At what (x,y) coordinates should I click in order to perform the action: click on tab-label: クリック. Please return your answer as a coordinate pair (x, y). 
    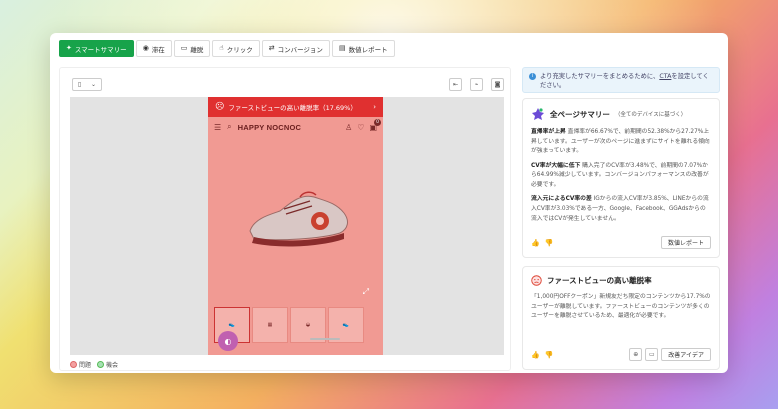
    Looking at the image, I should click on (239, 49).